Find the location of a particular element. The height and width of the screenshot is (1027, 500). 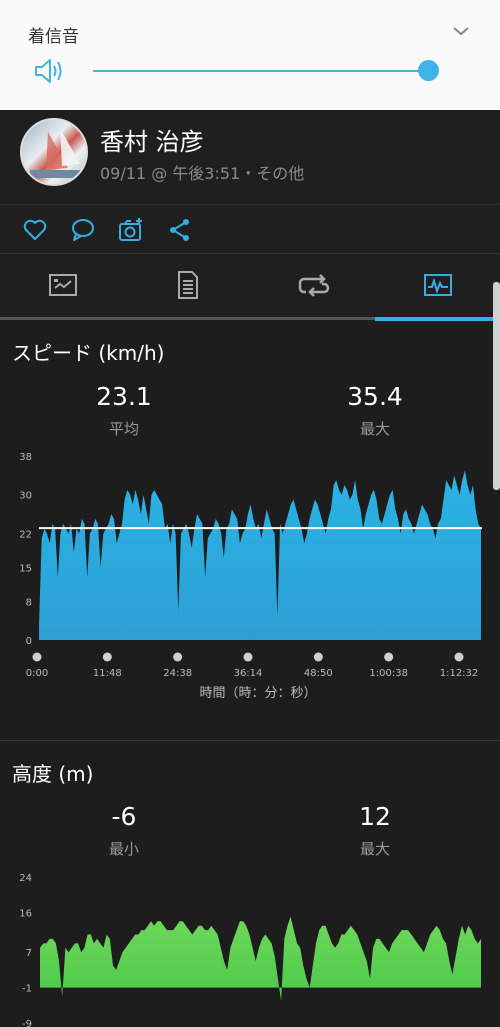

altitude-title: 高度 (m) is located at coordinates (53, 774).